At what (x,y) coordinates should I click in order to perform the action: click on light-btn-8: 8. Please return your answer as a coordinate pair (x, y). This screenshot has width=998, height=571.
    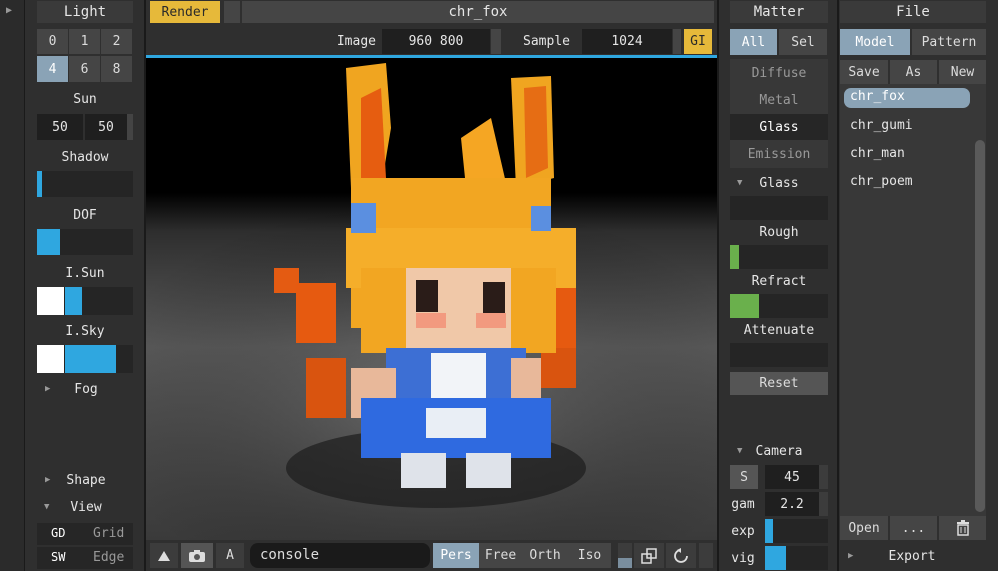
    Looking at the image, I should click on (116, 69).